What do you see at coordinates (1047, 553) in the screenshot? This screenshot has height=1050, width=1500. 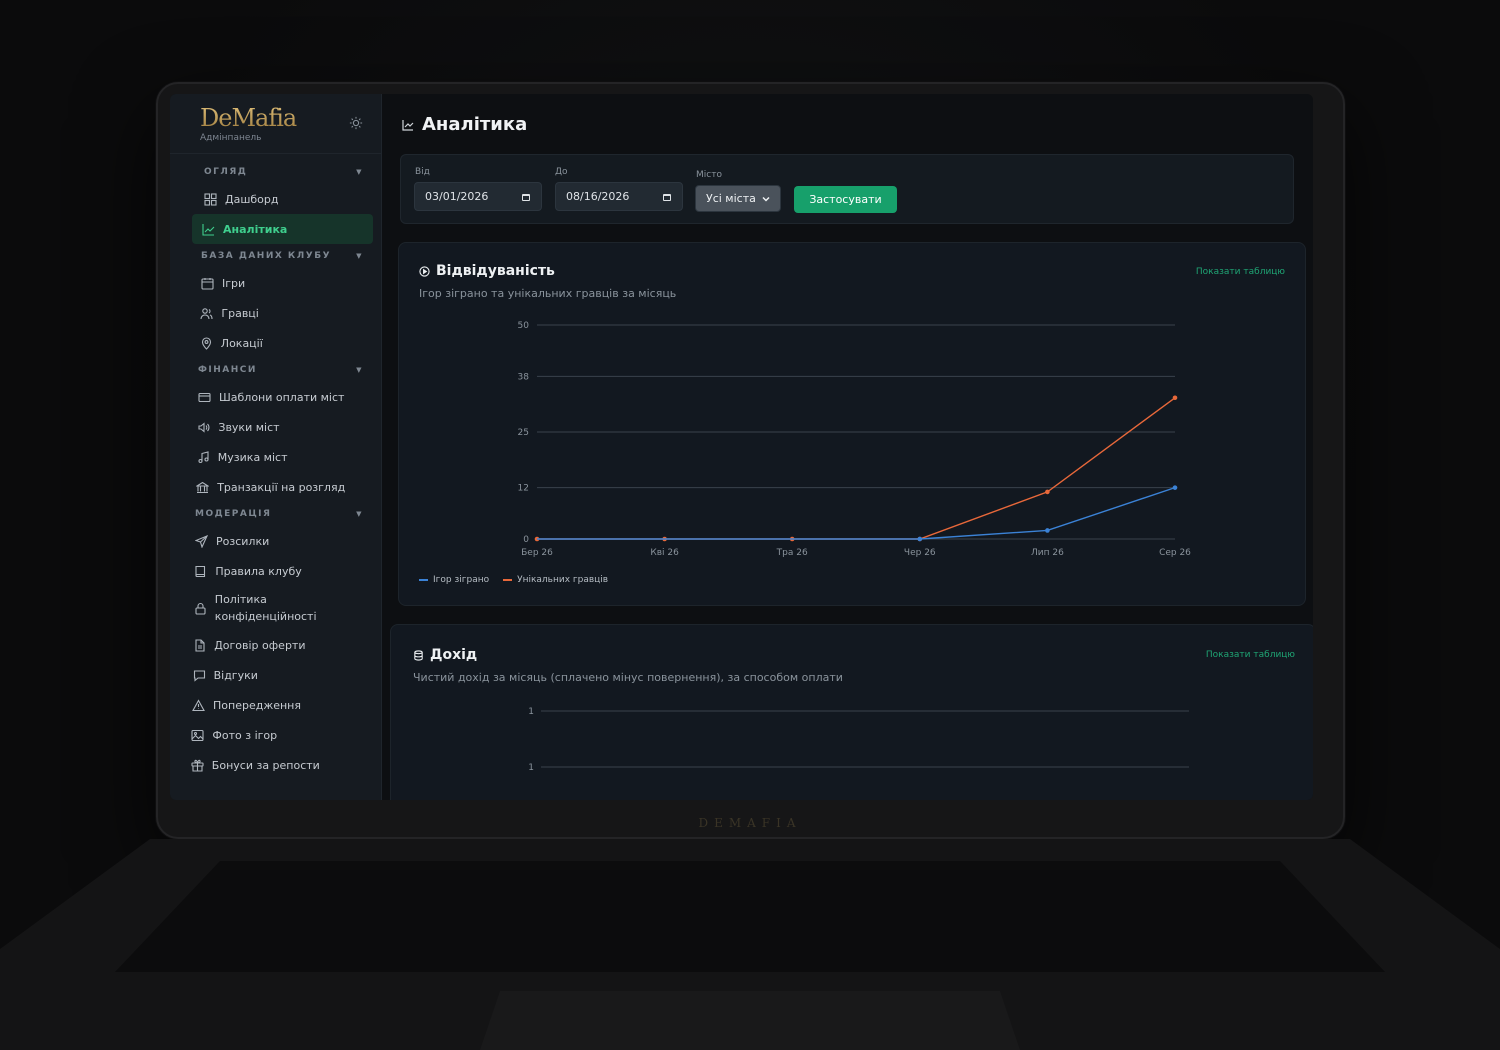 I see `x-tick-label: Лип 26` at bounding box center [1047, 553].